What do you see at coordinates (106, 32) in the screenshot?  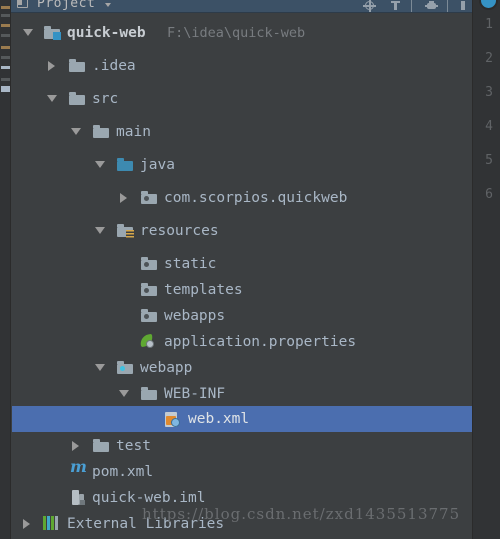 I see `tree-node-label: quick-web` at bounding box center [106, 32].